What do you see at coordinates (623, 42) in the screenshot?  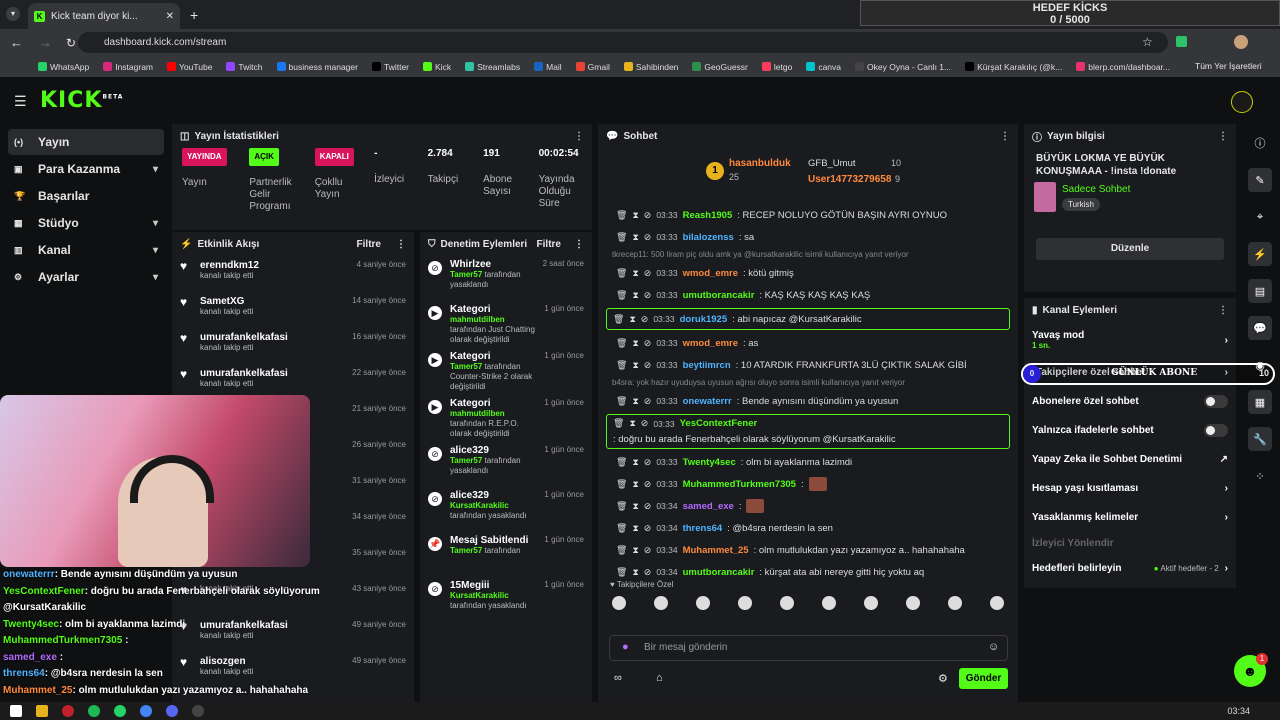 I see `url-input: dashboard.kick.com/stream` at bounding box center [623, 42].